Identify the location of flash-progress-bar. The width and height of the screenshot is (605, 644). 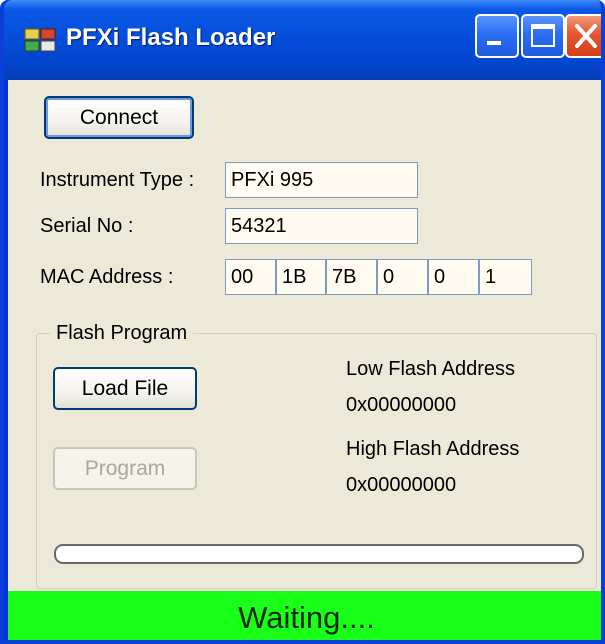
(319, 554).